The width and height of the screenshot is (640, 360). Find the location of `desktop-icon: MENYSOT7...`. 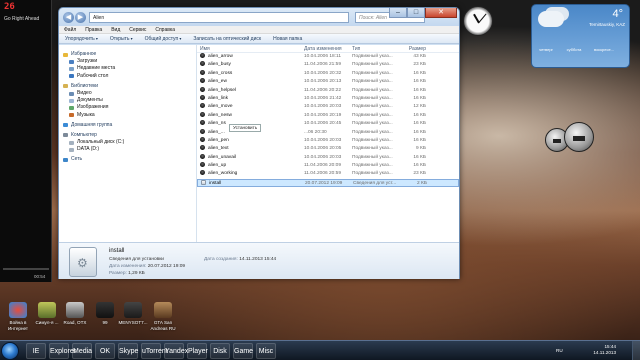

desktop-icon: MENYSOT7... is located at coordinates (133, 314).